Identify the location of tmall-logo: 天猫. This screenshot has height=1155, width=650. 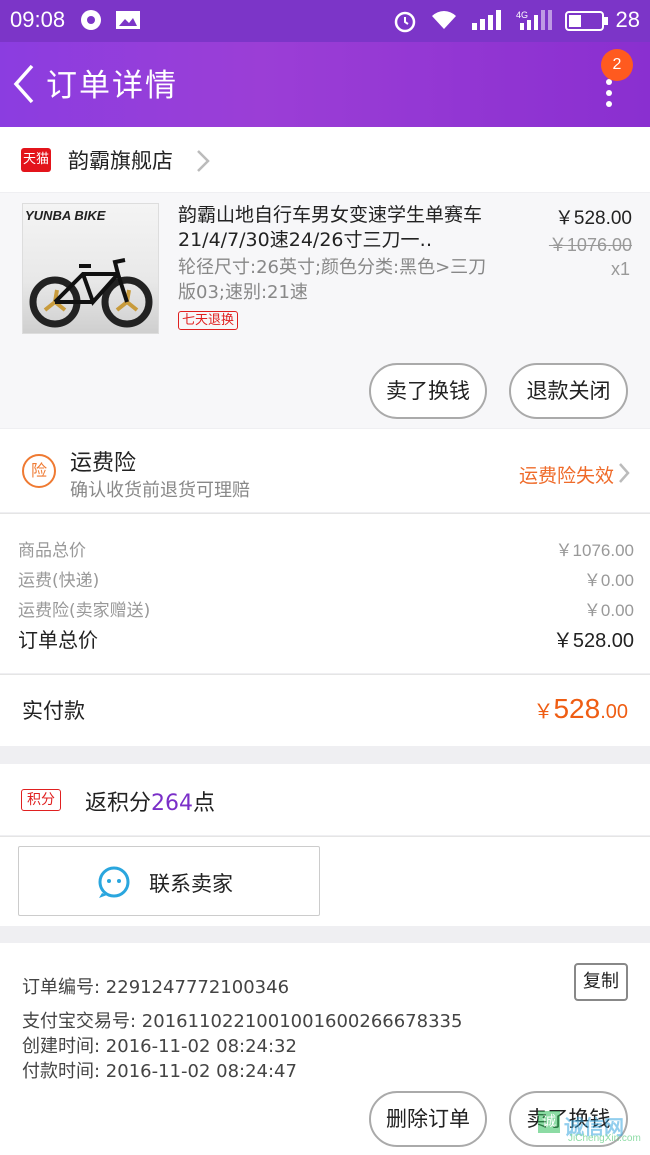
(36, 160).